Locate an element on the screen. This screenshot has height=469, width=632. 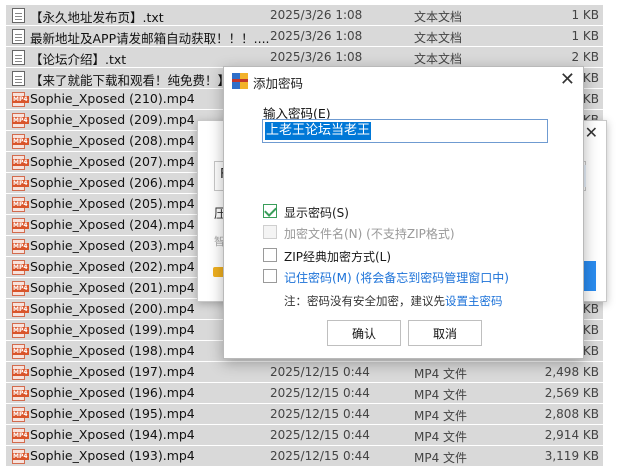
file-size: 2 KB is located at coordinates (585, 57).